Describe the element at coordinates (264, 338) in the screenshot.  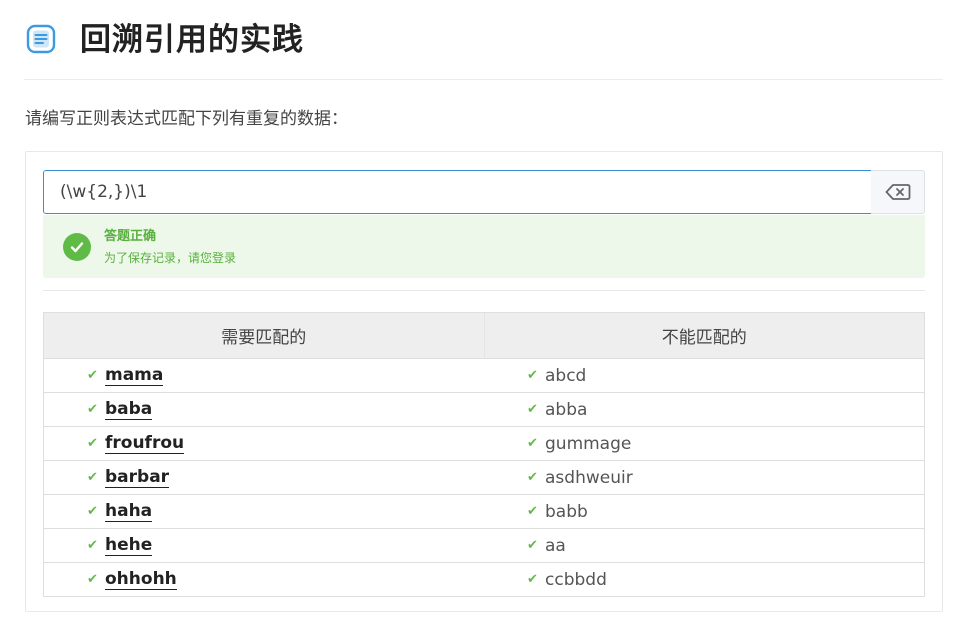
I see `header-should-match: 需要匹配的` at that location.